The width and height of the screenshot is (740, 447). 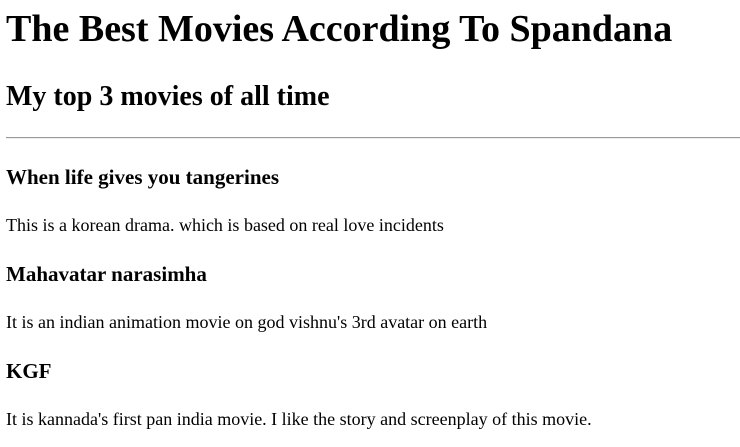 What do you see at coordinates (106, 274) in the screenshot?
I see `movie-title-2: Mahavatar narasimha` at bounding box center [106, 274].